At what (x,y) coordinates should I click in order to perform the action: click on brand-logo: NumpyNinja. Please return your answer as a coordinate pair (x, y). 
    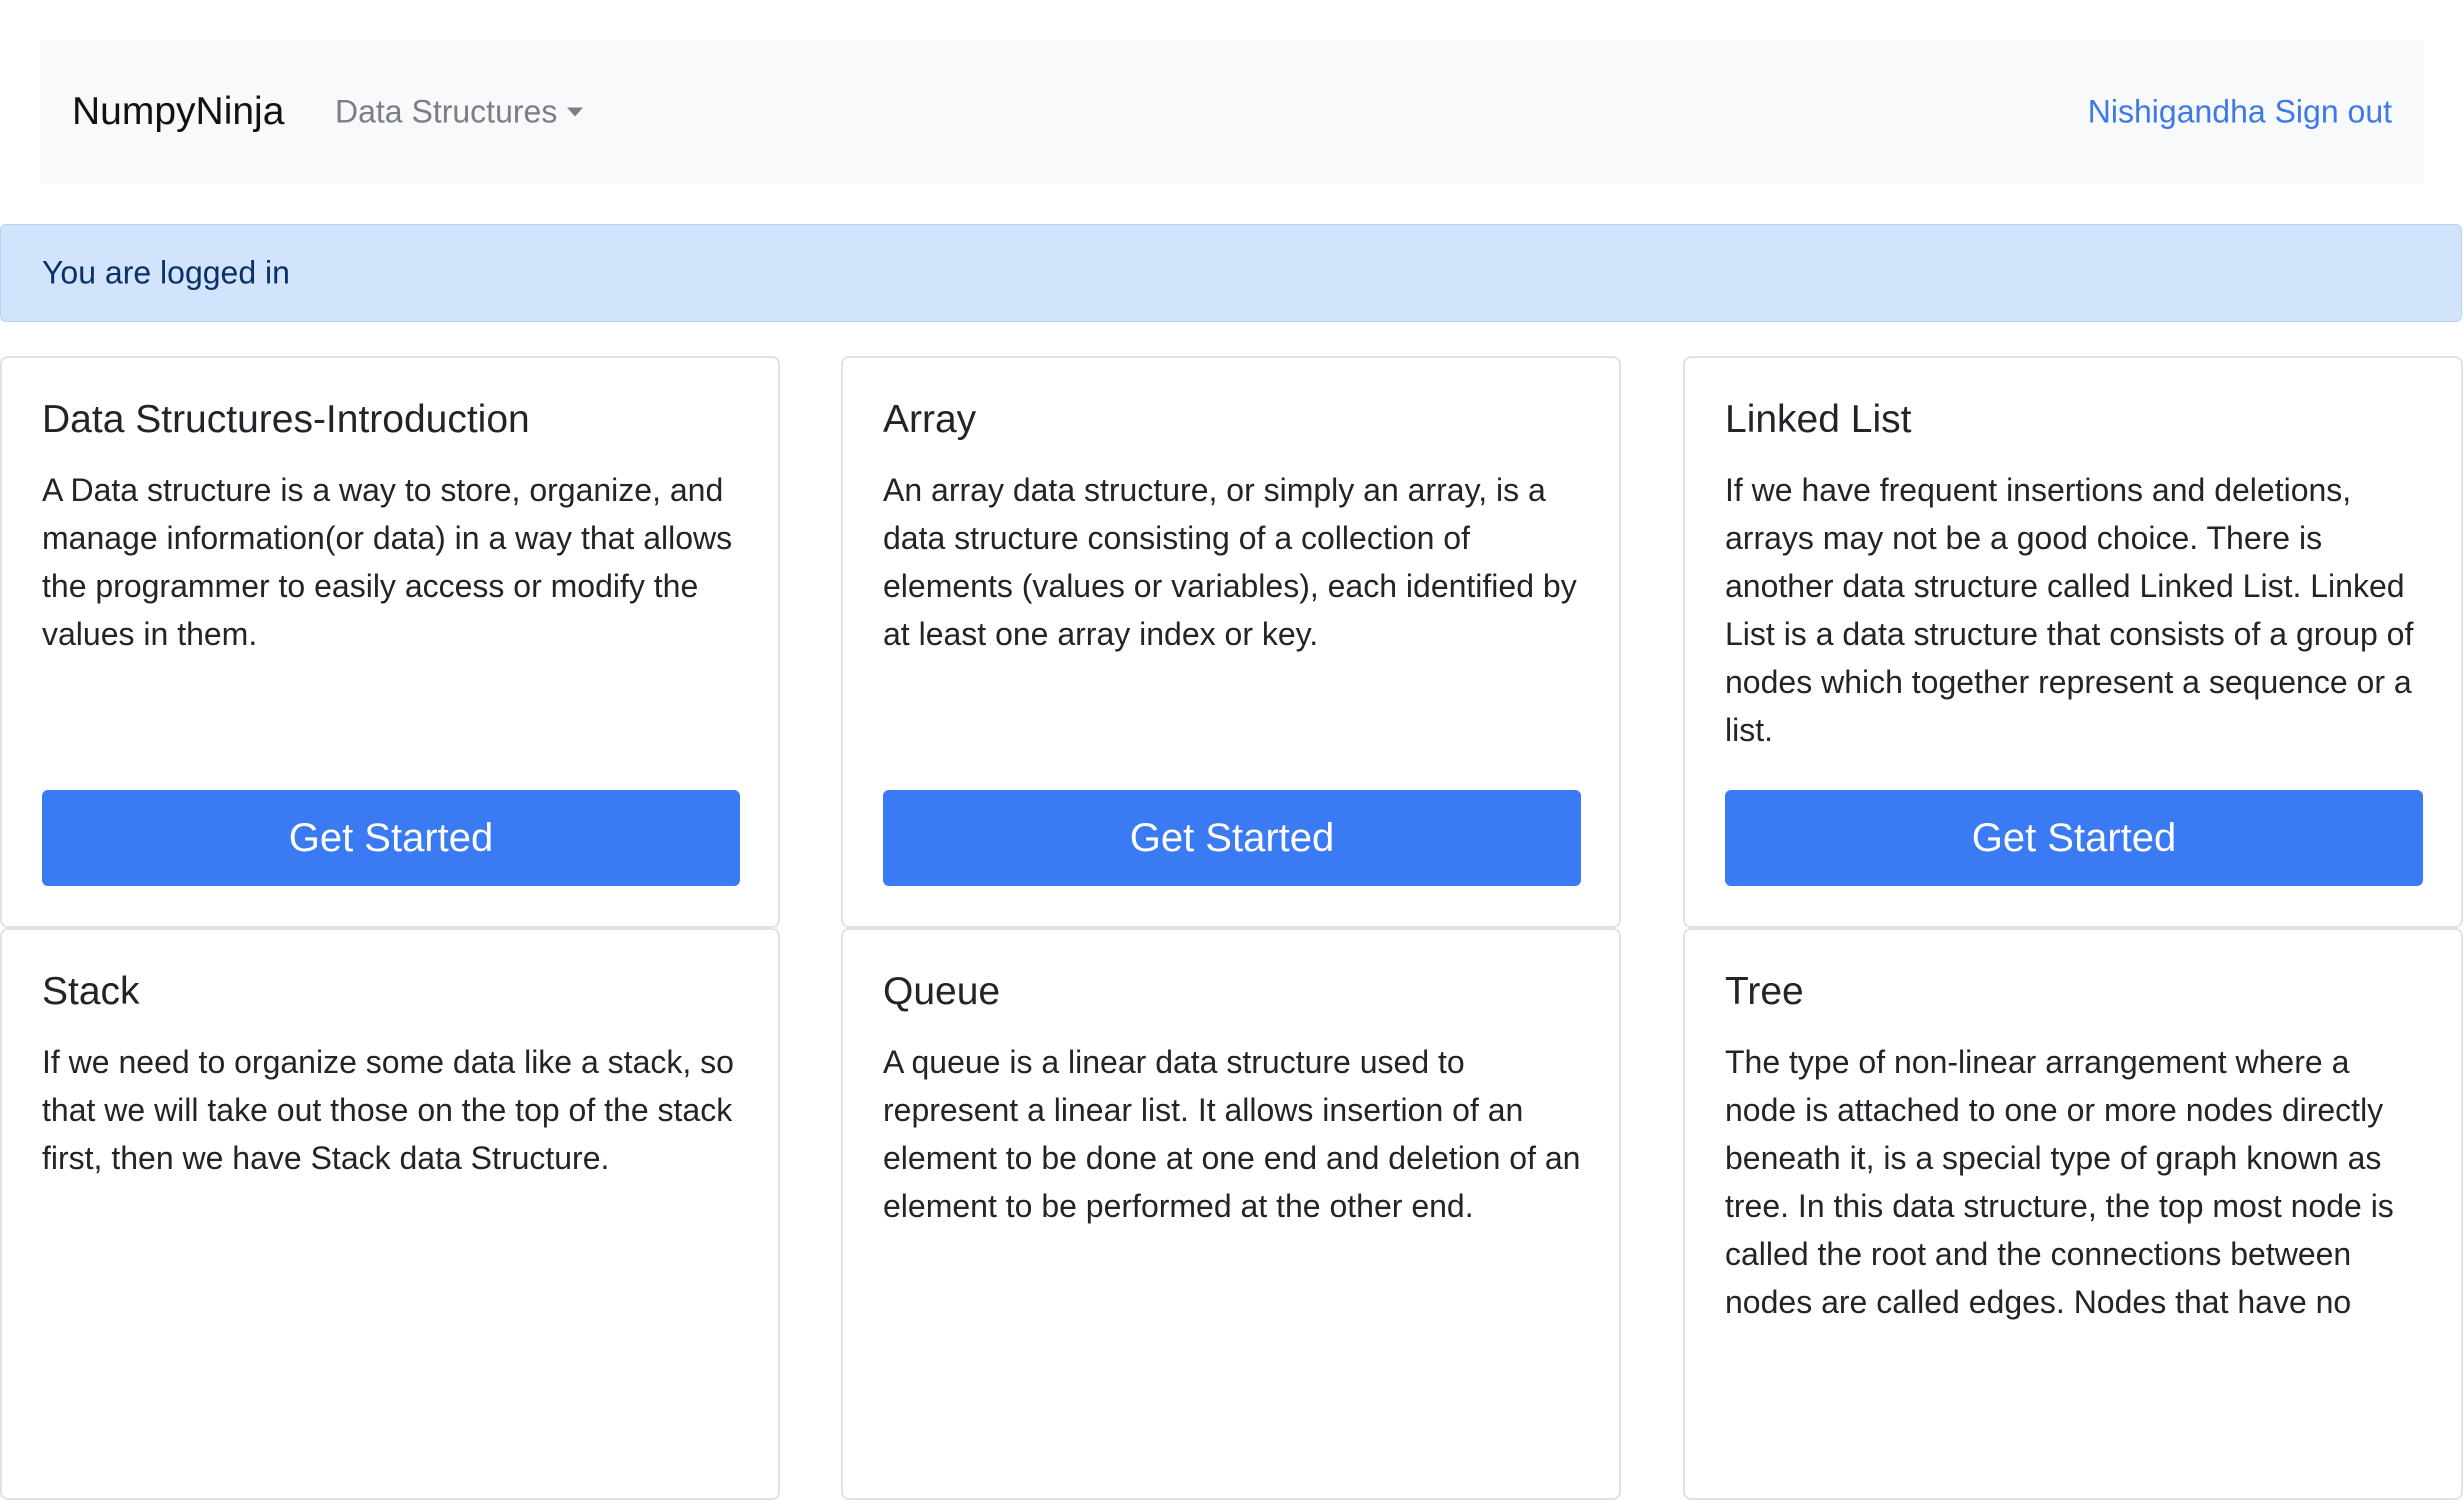
    Looking at the image, I should click on (178, 112).